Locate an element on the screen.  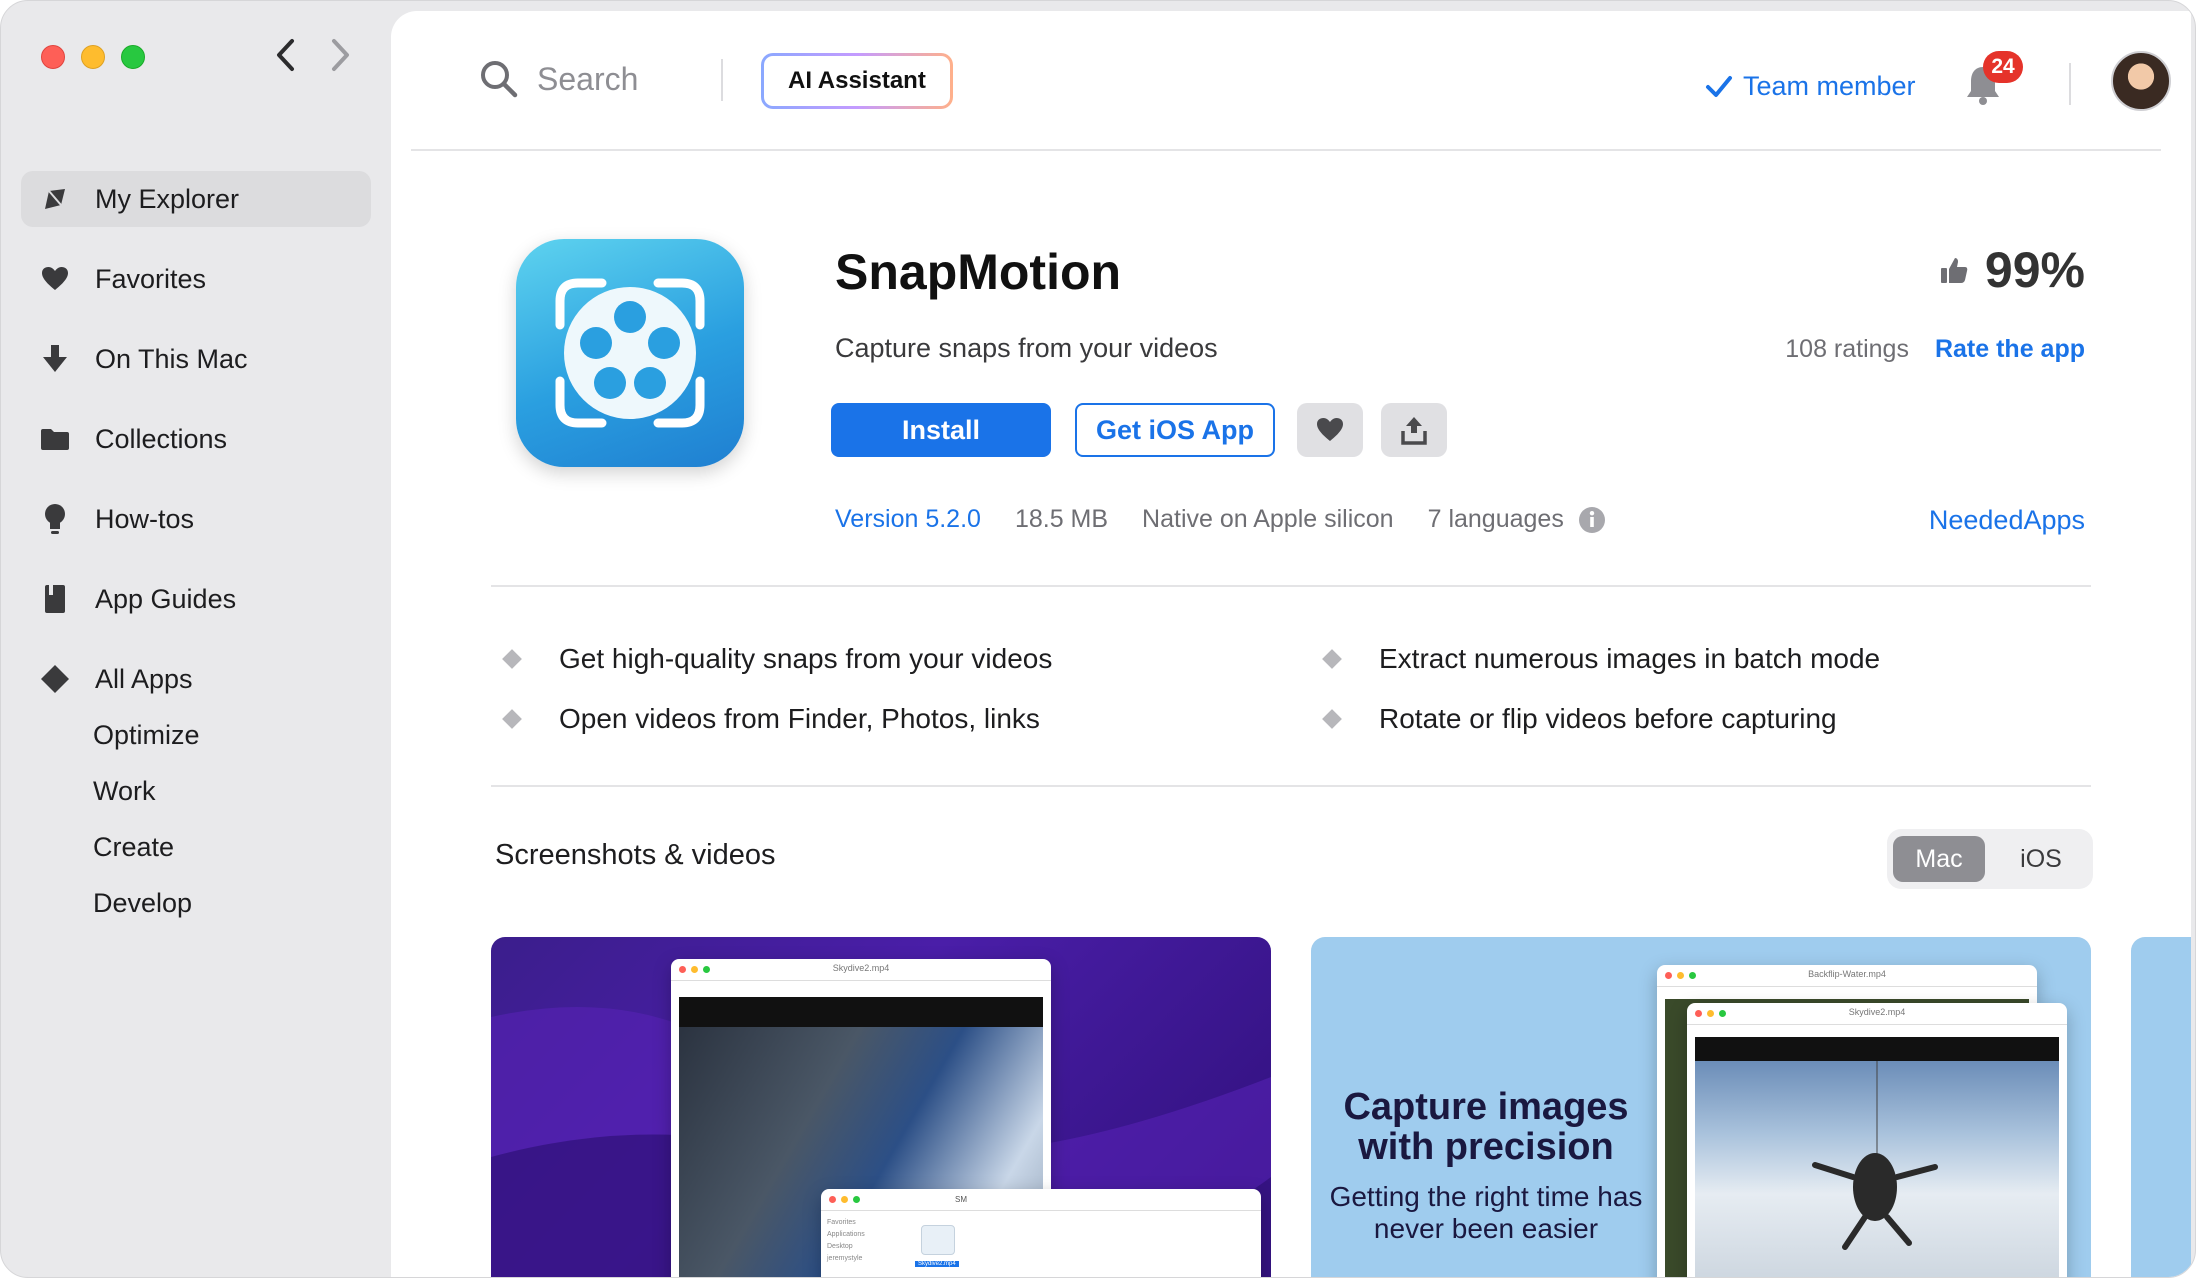
download-icon is located at coordinates (55, 359).